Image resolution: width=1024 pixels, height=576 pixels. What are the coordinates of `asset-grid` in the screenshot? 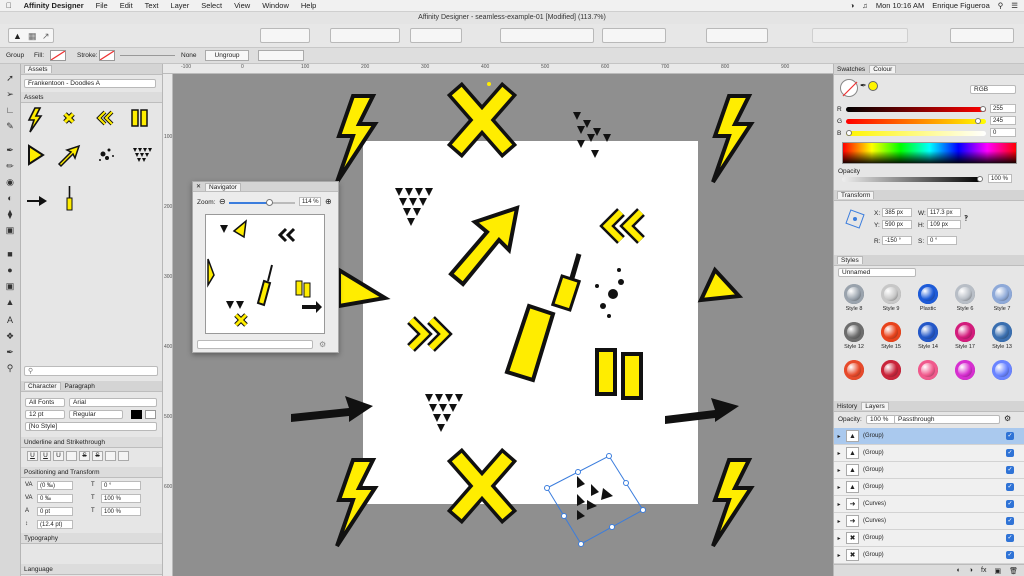 It's located at (91, 161).